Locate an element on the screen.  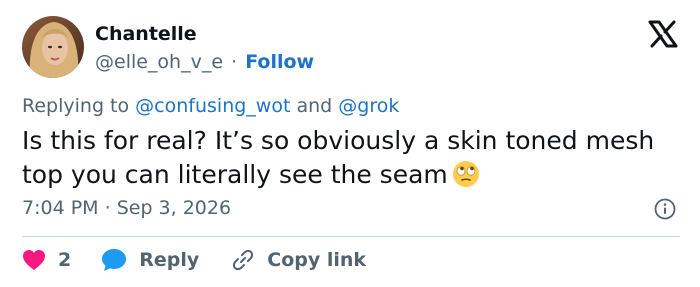
reply-conjunction: and is located at coordinates (314, 106).